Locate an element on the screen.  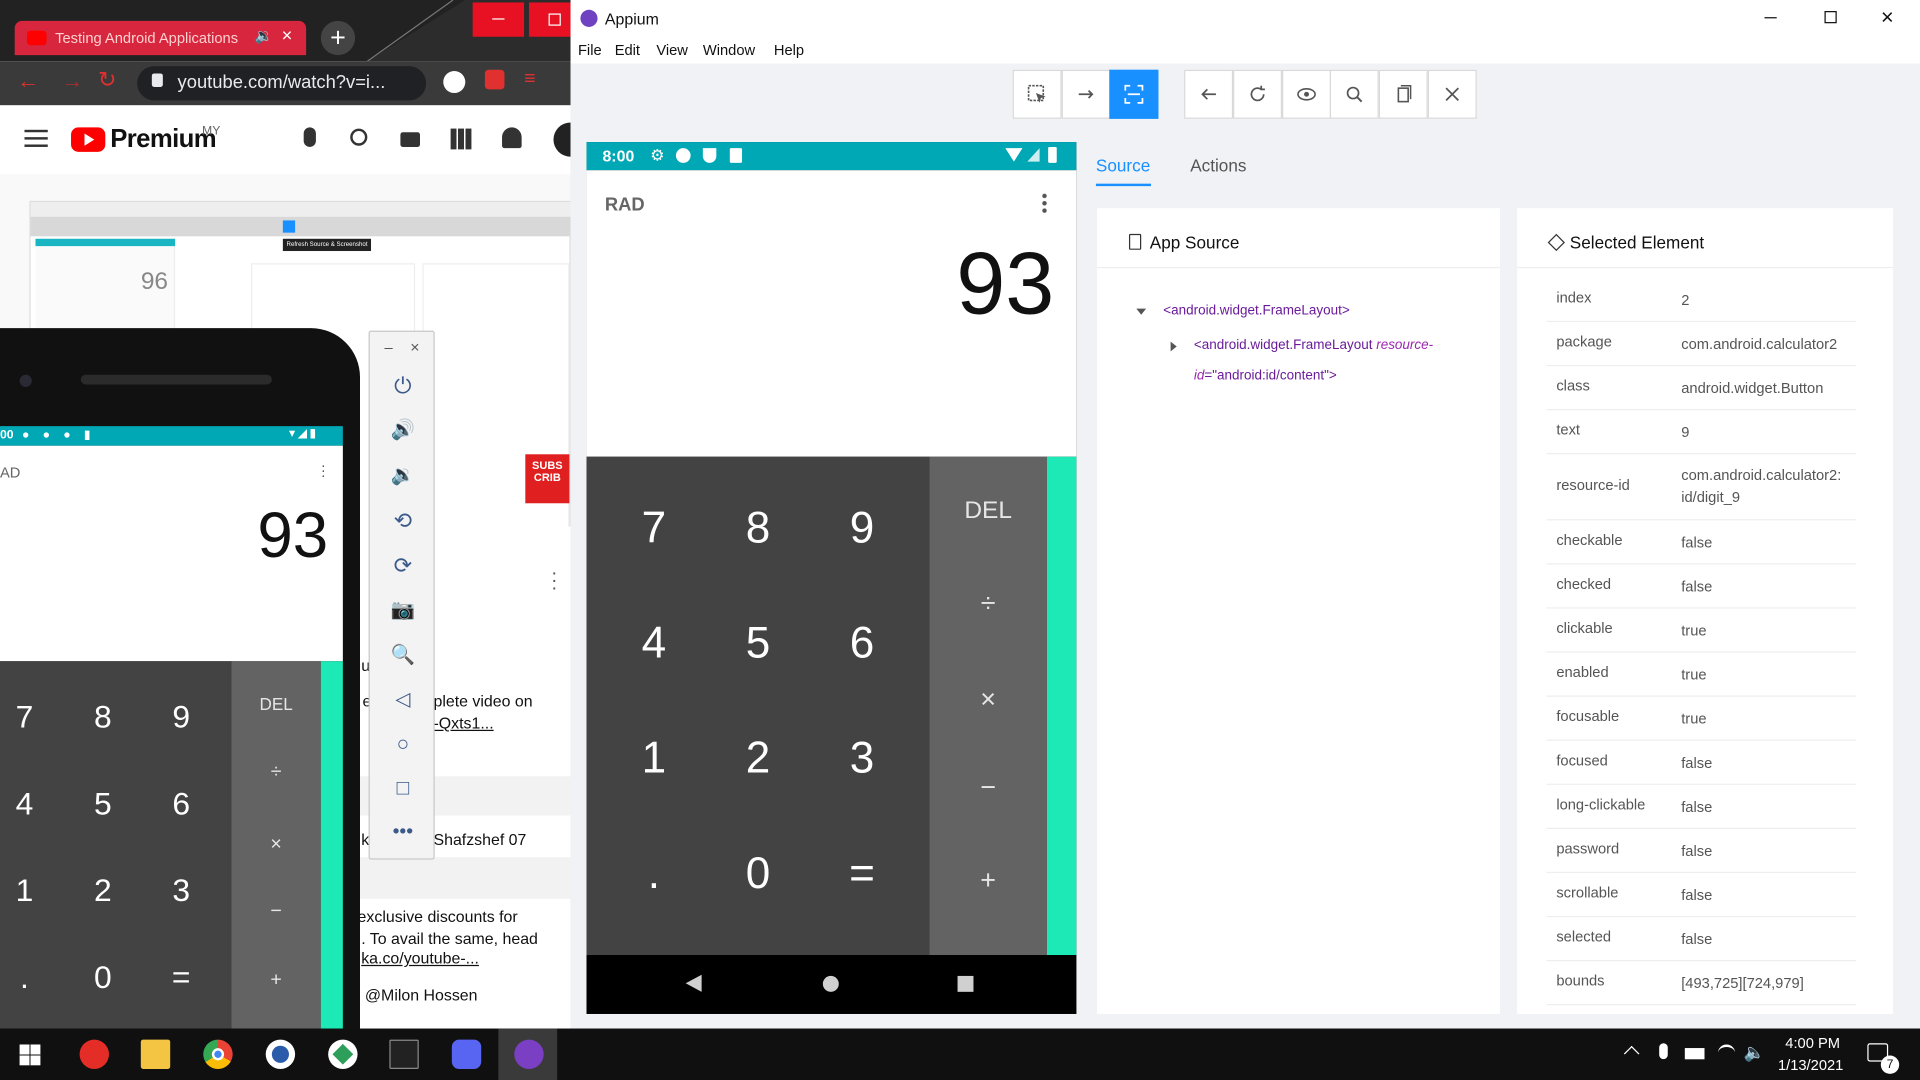
puzzle-extension-icon is located at coordinates (494, 79).